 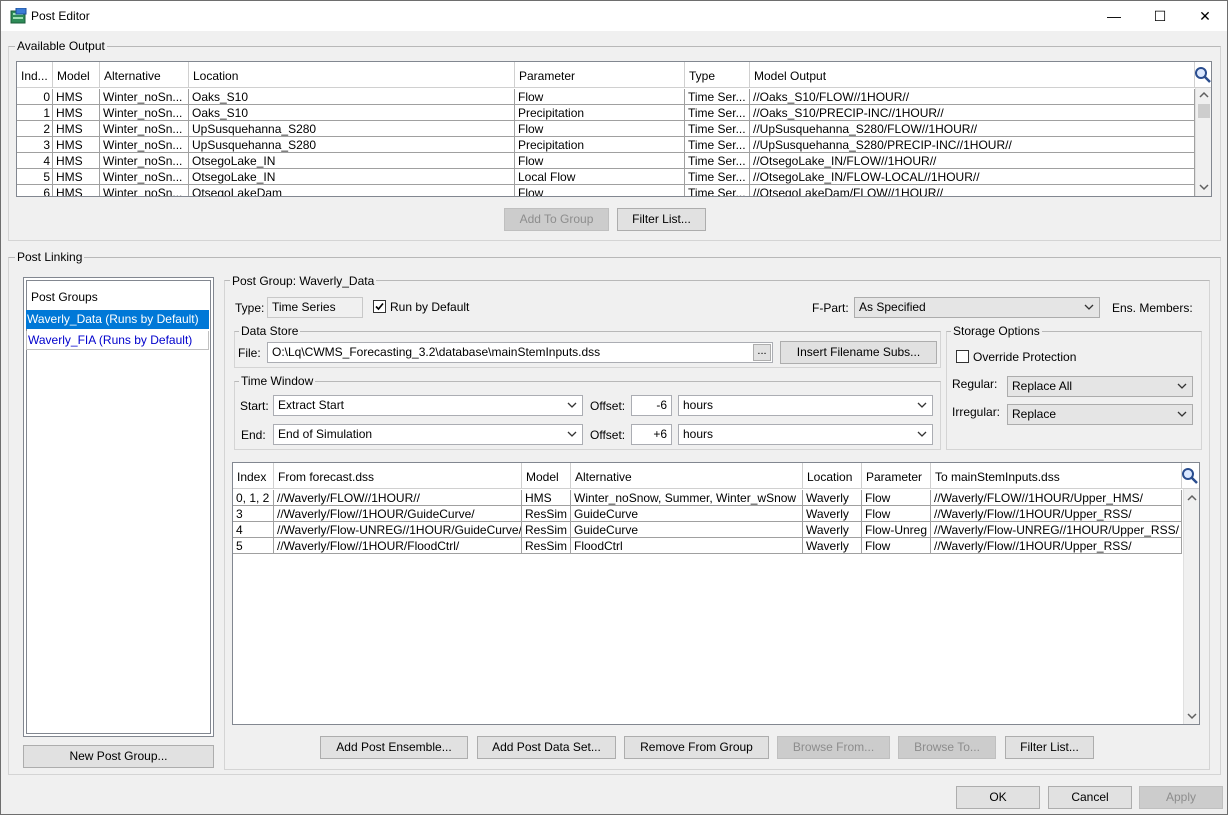 I want to click on regular-label: Regular:, so click(x=975, y=384).